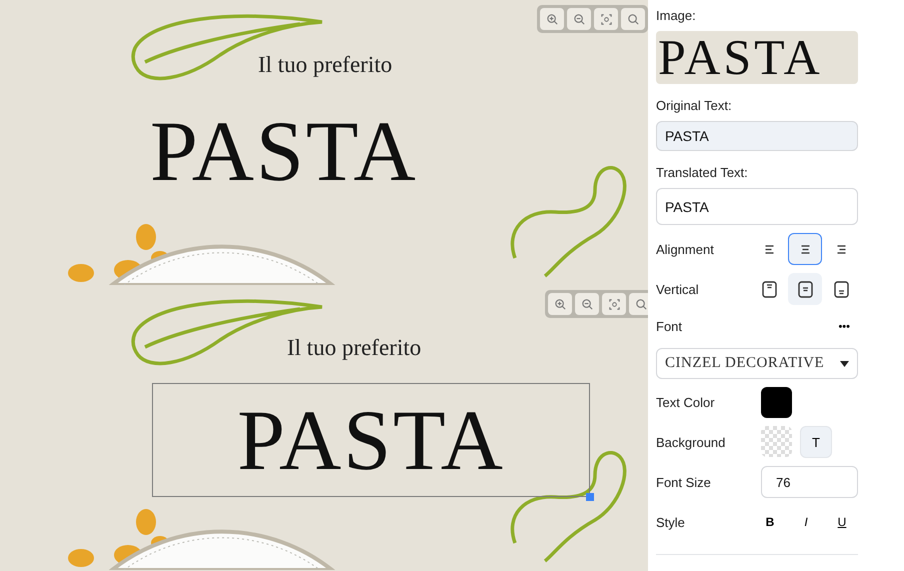 The height and width of the screenshot is (571, 904). What do you see at coordinates (769, 289) in the screenshot?
I see `valign-top-icon` at bounding box center [769, 289].